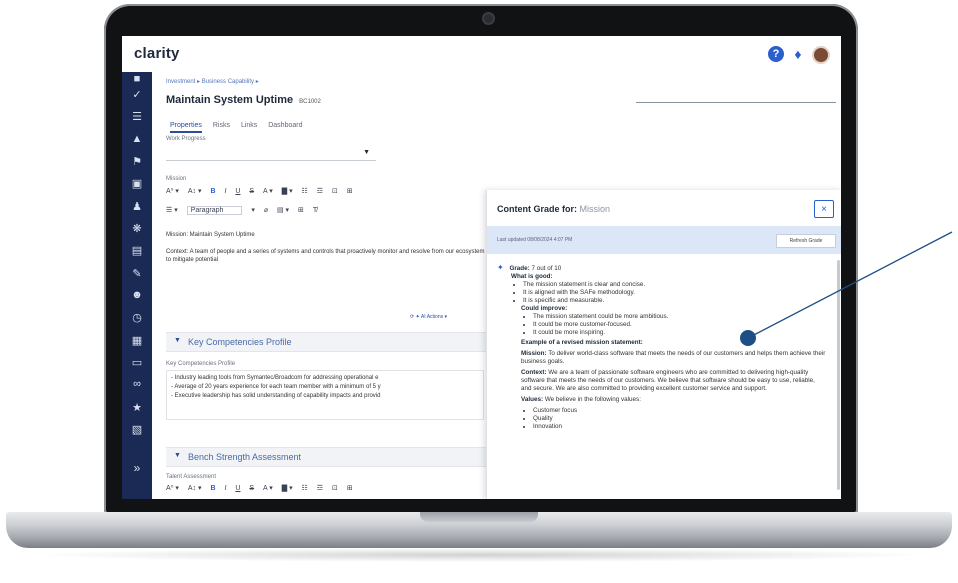 The width and height of the screenshot is (958, 583). What do you see at coordinates (534, 353) in the screenshot?
I see `mission-label: Mission:` at bounding box center [534, 353].